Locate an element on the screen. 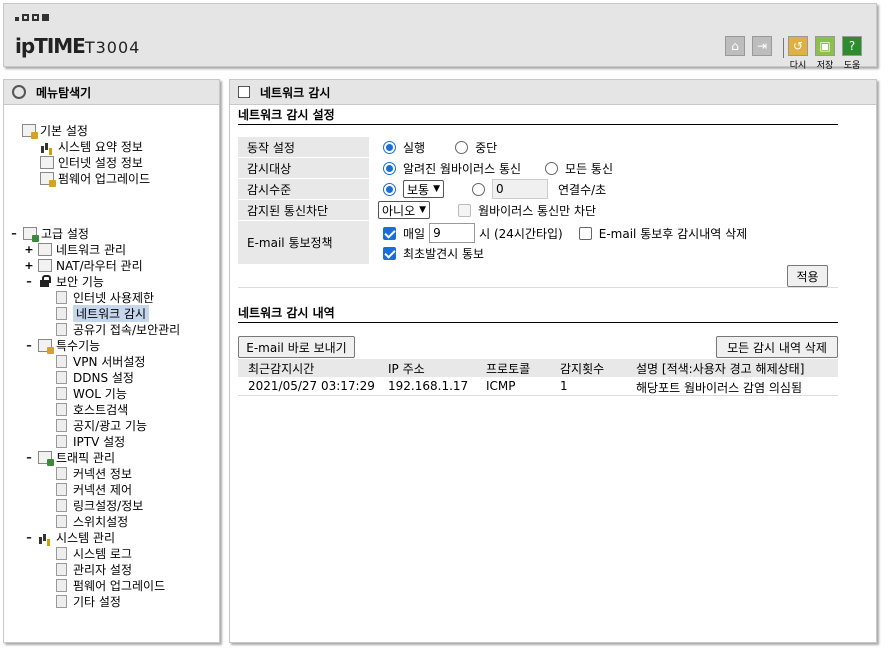 Image resolution: width=888 pixels, height=654 pixels. level-preset-radio is located at coordinates (389, 189).